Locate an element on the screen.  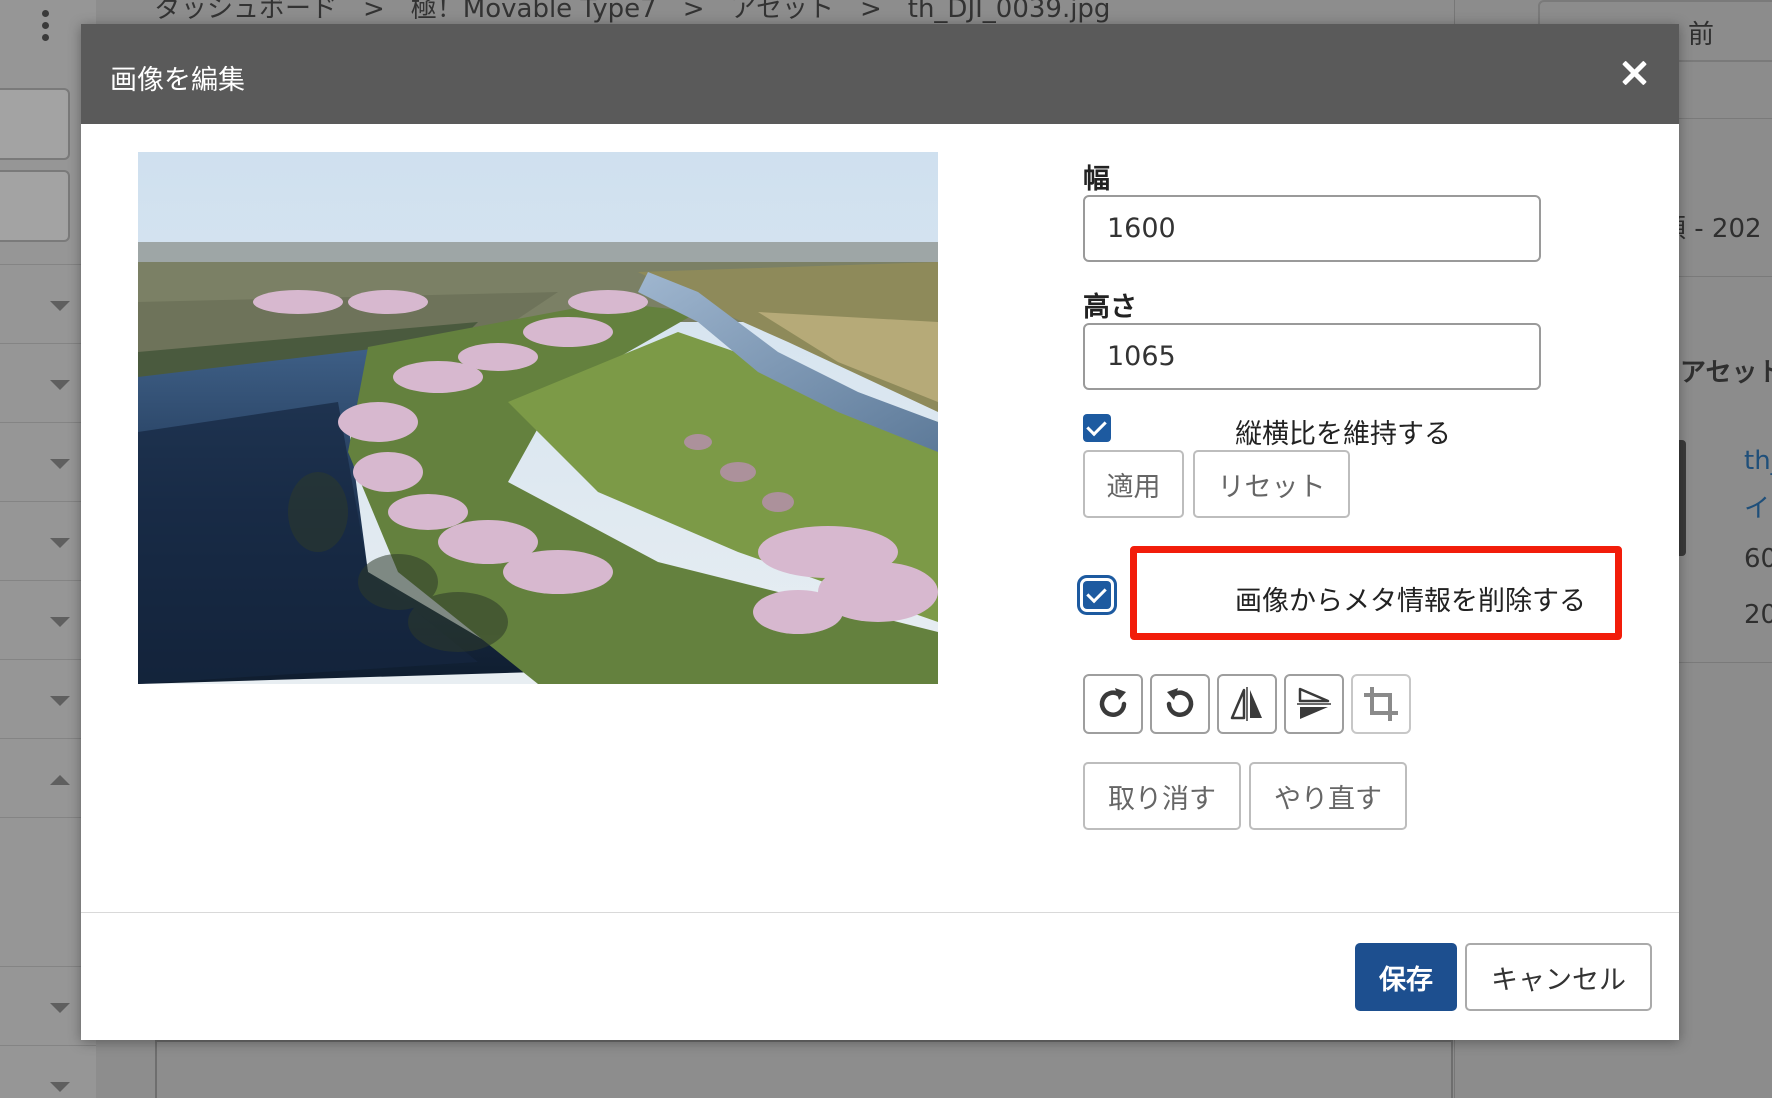
keep-aspect-checkbox is located at coordinates (1097, 428).